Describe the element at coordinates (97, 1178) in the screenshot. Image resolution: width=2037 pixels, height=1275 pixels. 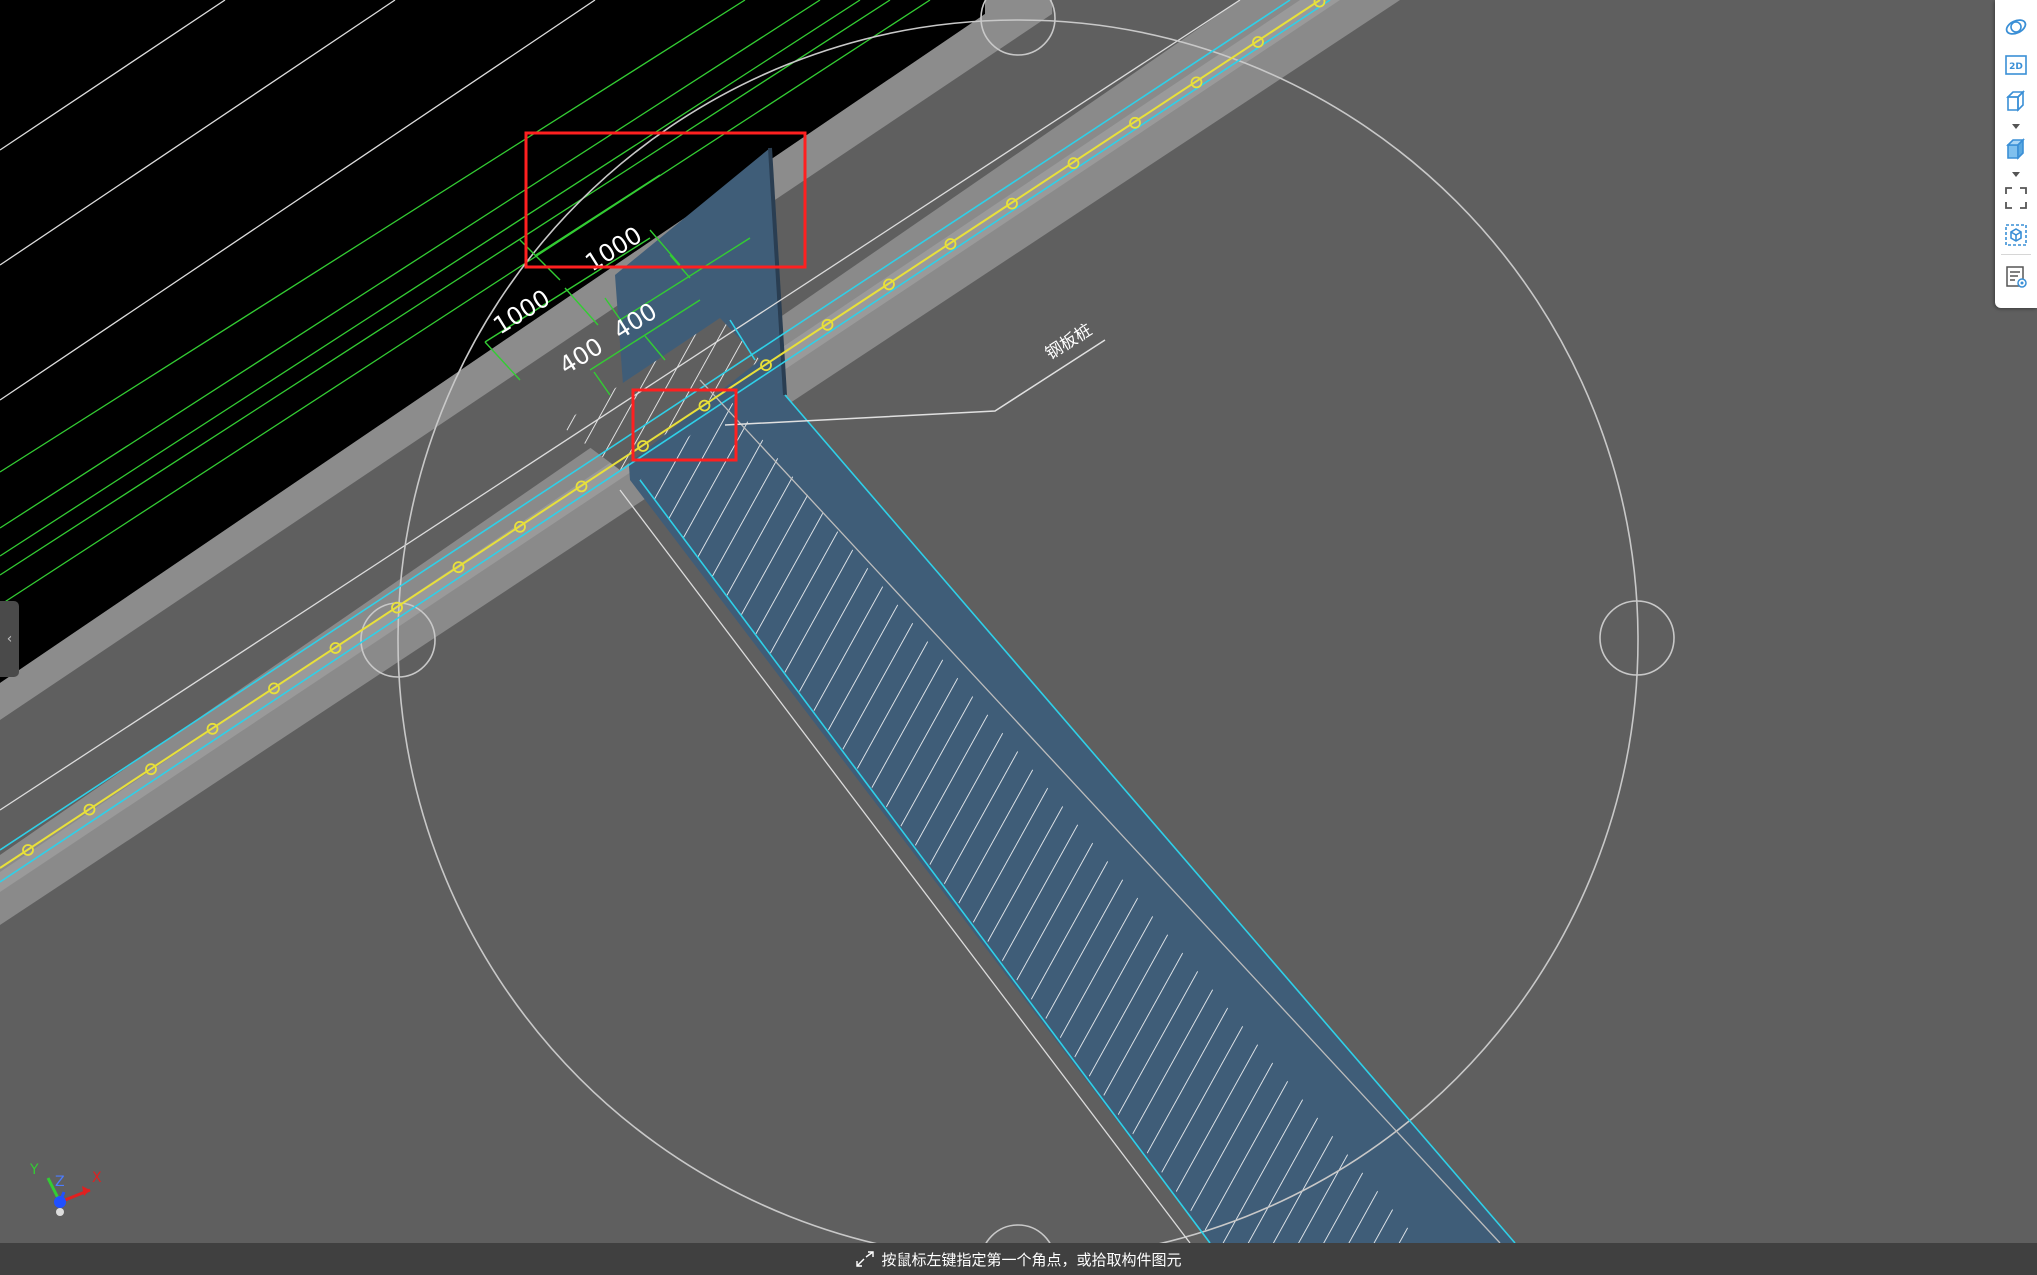
I see `axis-x-label: X` at that location.